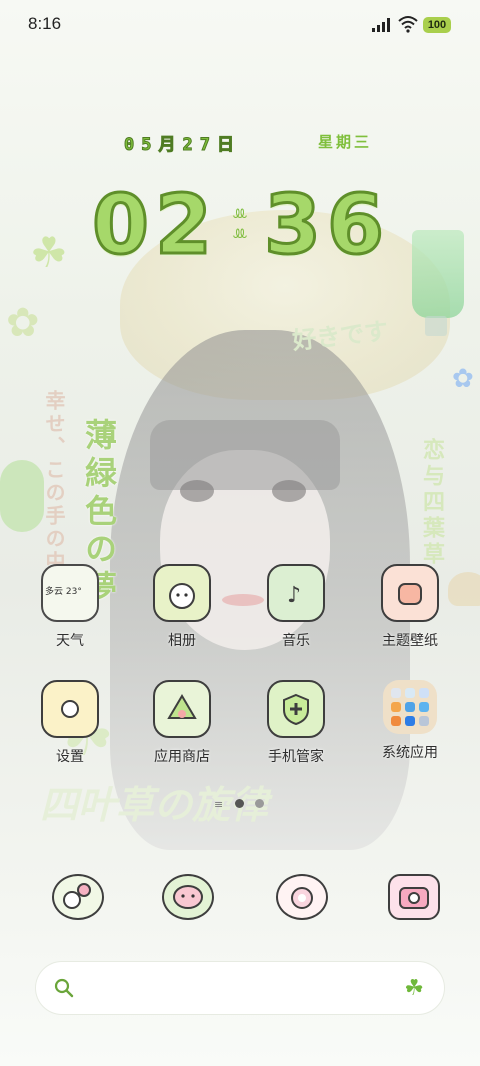 The width and height of the screenshot is (480, 1066). What do you see at coordinates (414, 897) in the screenshot?
I see `camera-icon` at bounding box center [414, 897].